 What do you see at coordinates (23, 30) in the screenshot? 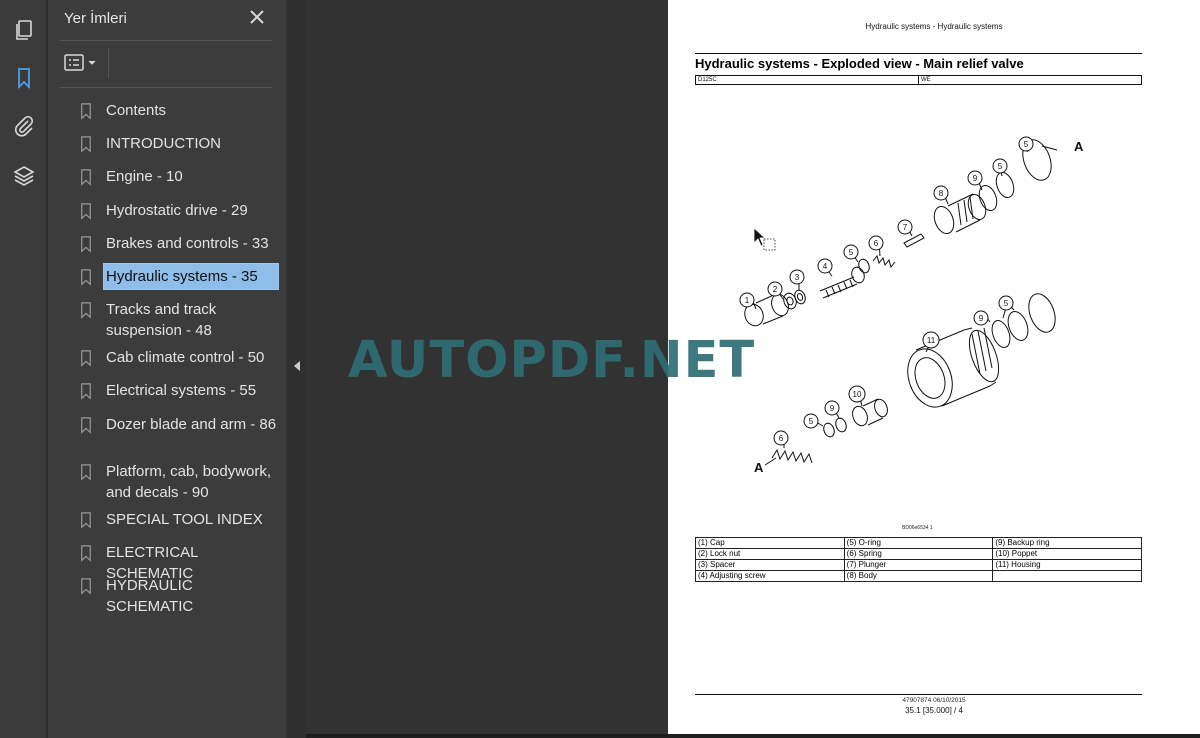
I see `pages-icon` at bounding box center [23, 30].